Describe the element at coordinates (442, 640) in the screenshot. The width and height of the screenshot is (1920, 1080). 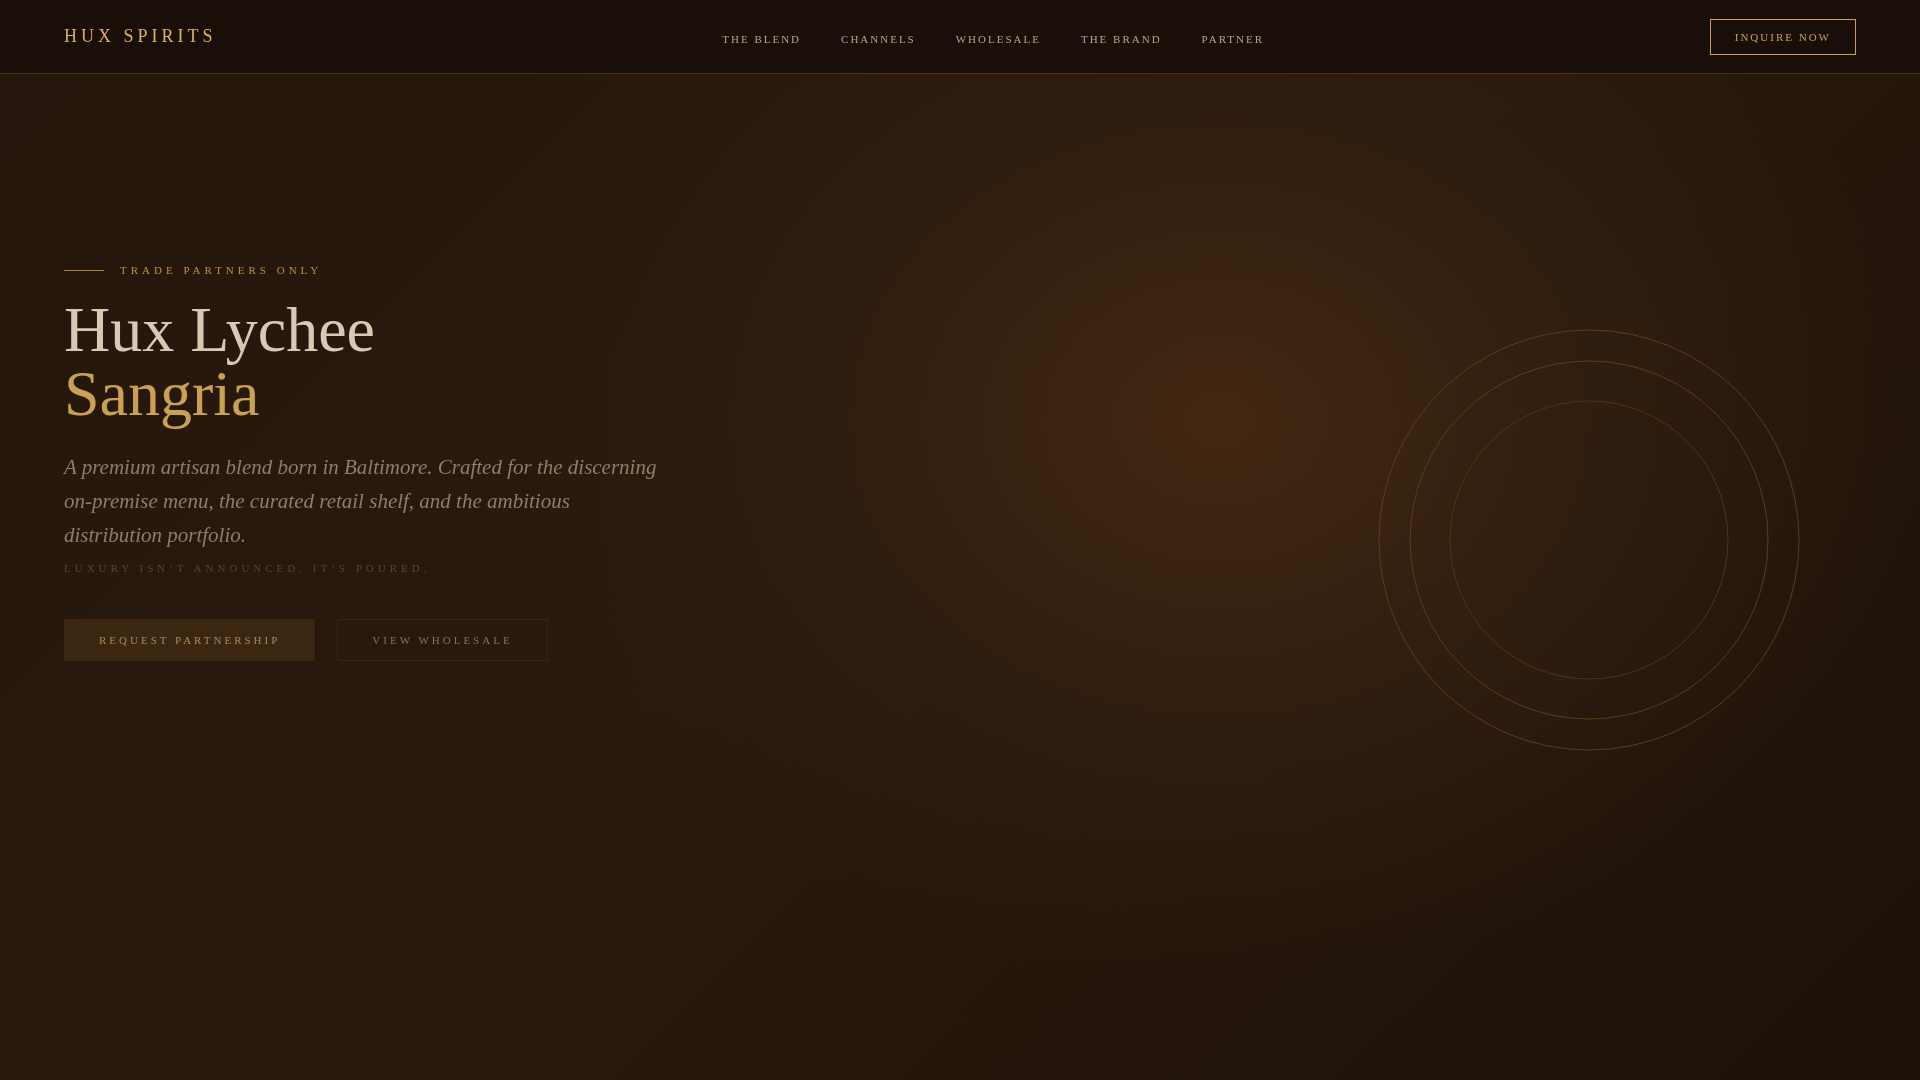
I see `view-wholesale-button: VIEW WHOLESALE` at that location.